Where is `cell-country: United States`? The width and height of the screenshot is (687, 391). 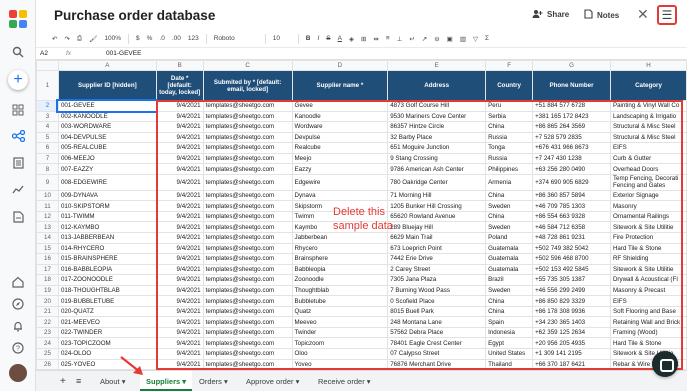 cell-country: United States is located at coordinates (509, 354).